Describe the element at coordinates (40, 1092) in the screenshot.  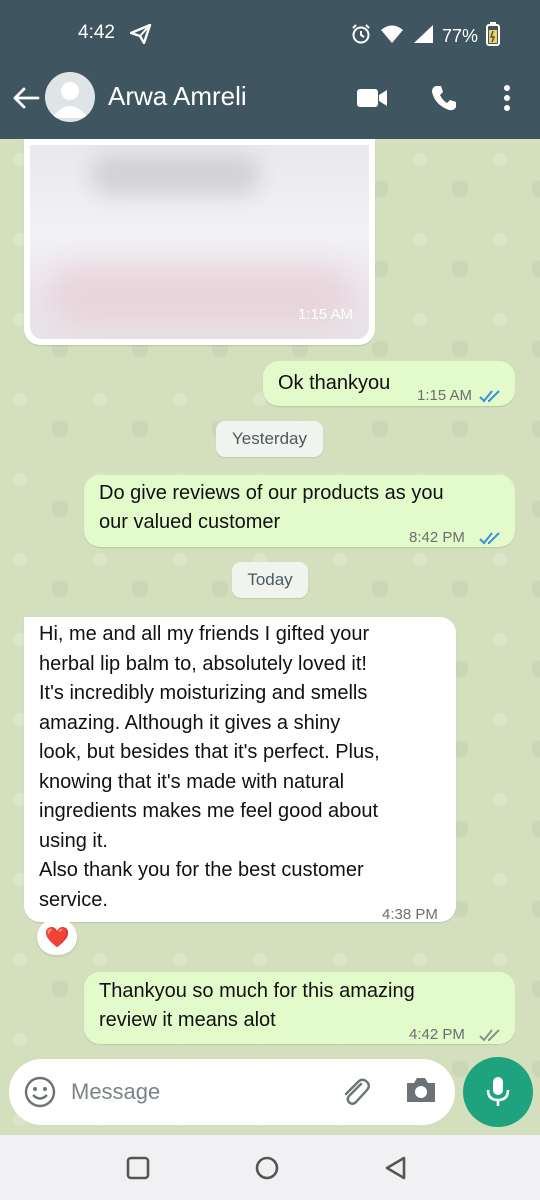
I see `emoji-icon` at that location.